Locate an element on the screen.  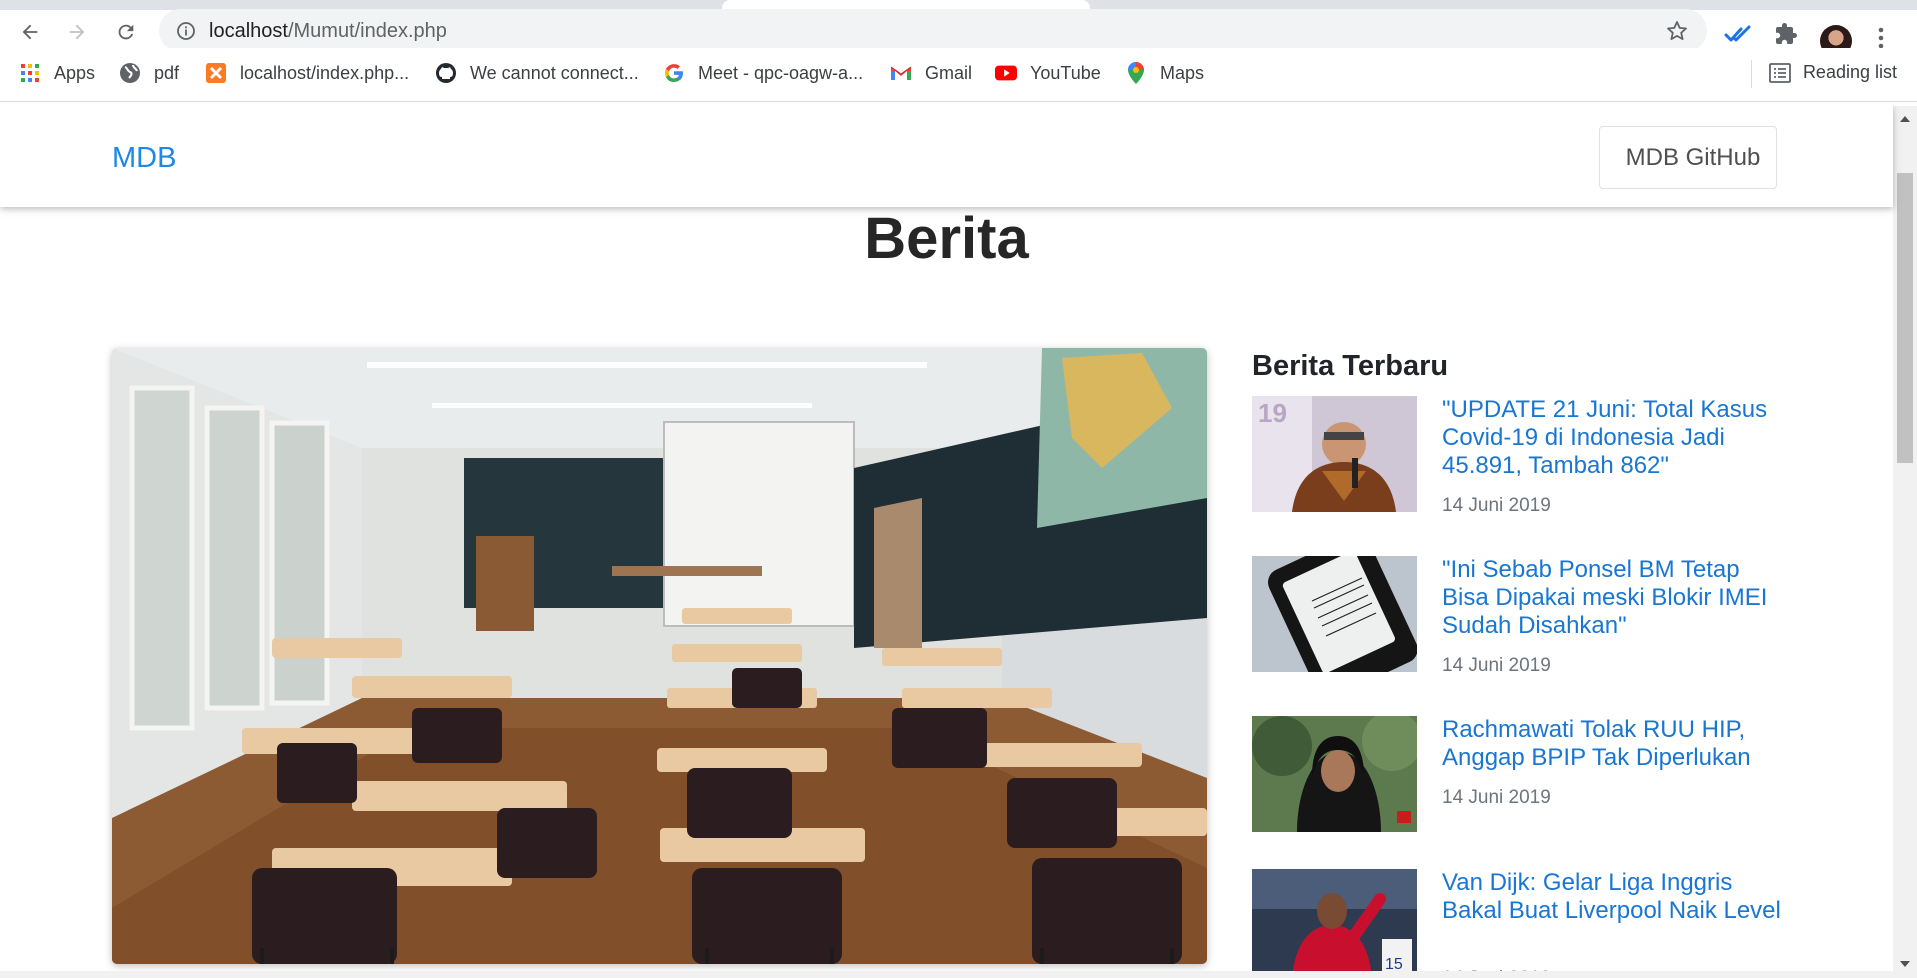
horizontal-scrollbar is located at coordinates (946, 974).